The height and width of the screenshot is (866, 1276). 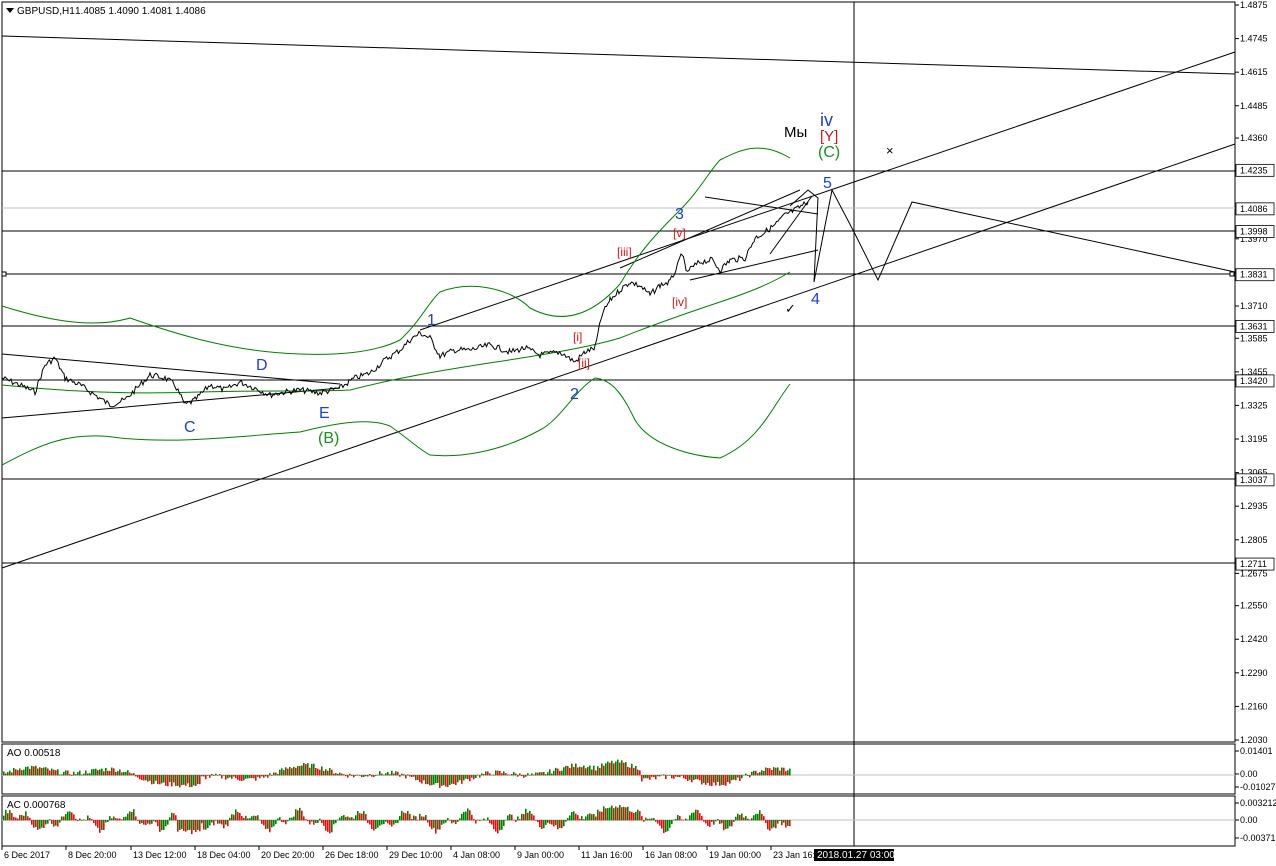 What do you see at coordinates (396, 332) in the screenshot?
I see `band-middle` at bounding box center [396, 332].